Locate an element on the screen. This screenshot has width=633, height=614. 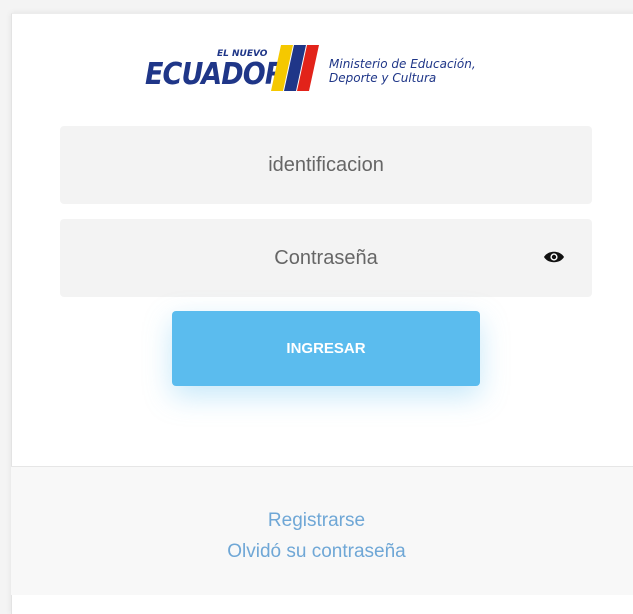
password-field: Contraseña is located at coordinates (326, 258).